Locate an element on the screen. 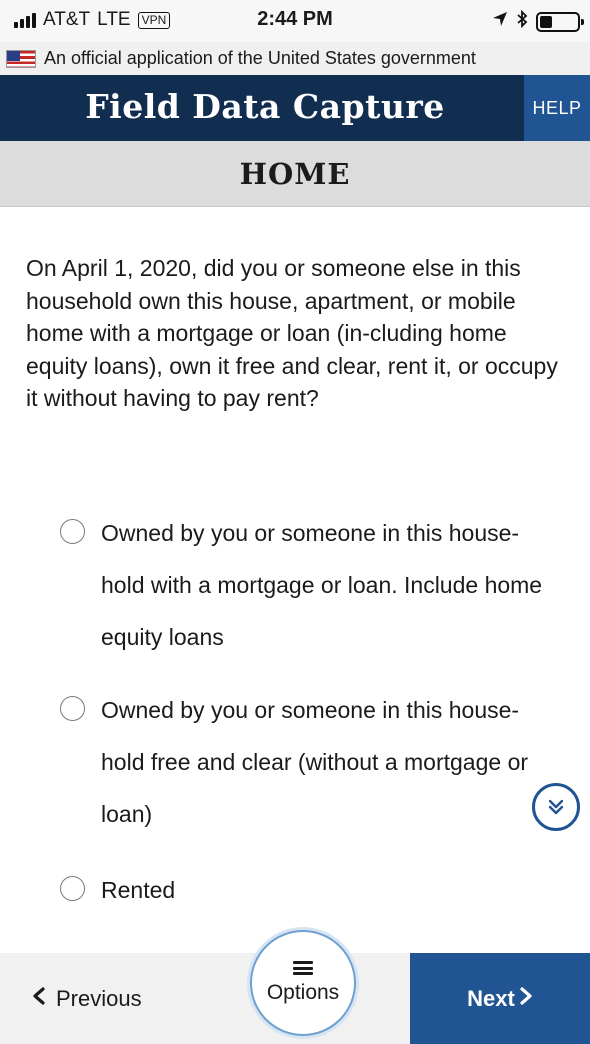 The height and width of the screenshot is (1044, 590). next-label: Next is located at coordinates (491, 998).